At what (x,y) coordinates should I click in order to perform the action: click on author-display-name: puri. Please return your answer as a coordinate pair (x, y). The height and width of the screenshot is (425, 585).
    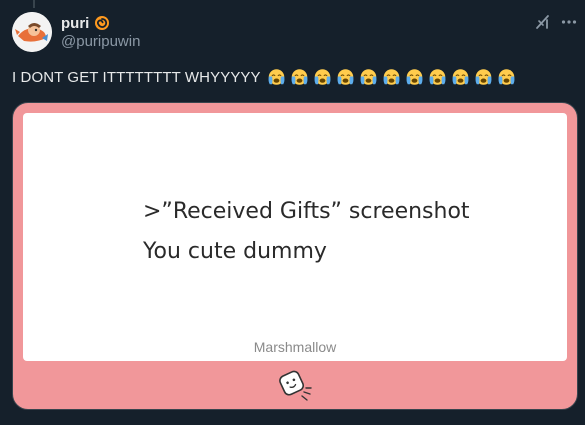
    Looking at the image, I should click on (75, 23).